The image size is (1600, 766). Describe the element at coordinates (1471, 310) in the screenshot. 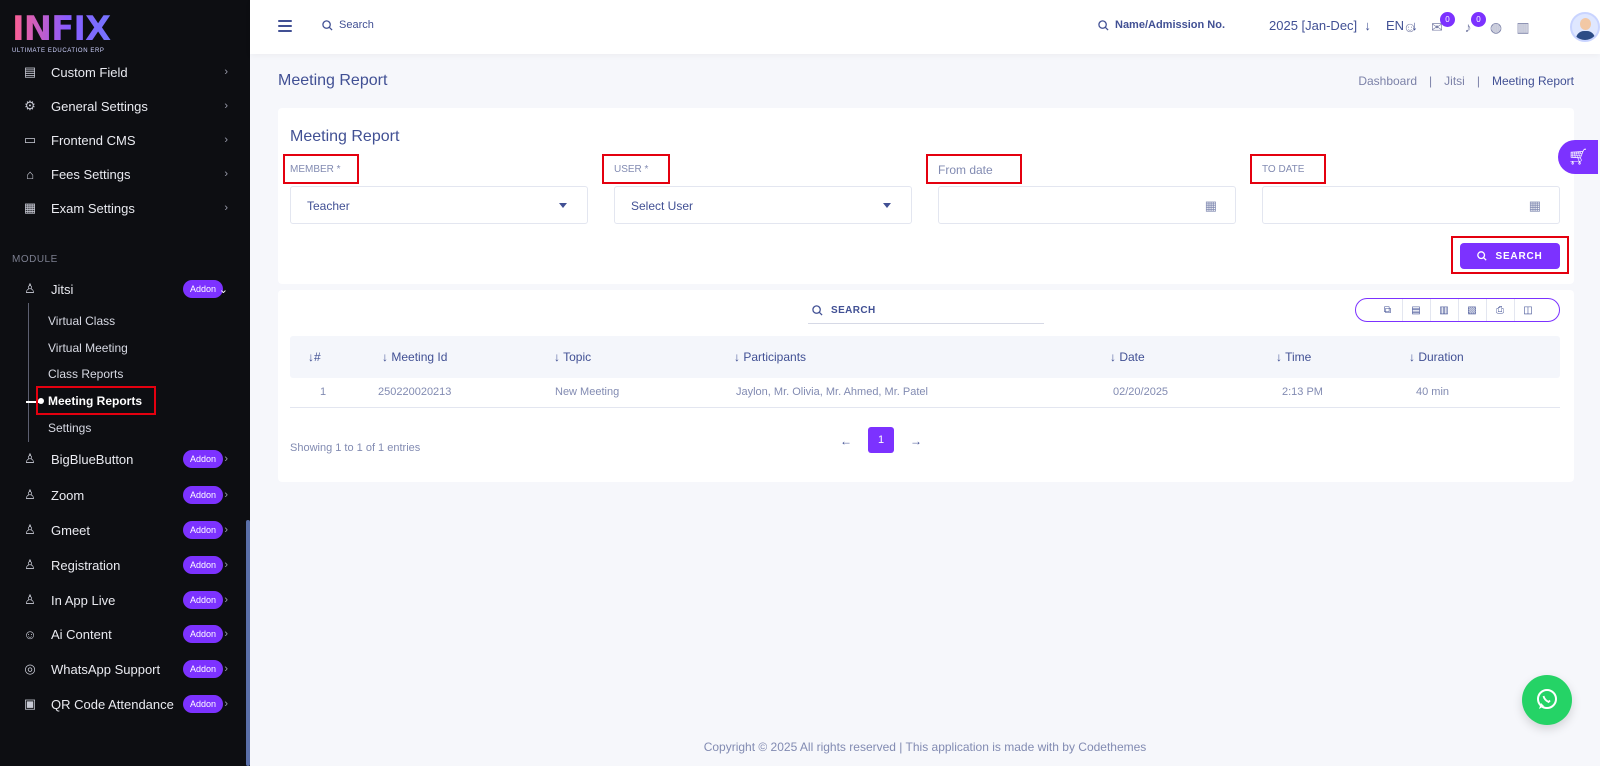

I see `pdf-icon: ▧` at that location.